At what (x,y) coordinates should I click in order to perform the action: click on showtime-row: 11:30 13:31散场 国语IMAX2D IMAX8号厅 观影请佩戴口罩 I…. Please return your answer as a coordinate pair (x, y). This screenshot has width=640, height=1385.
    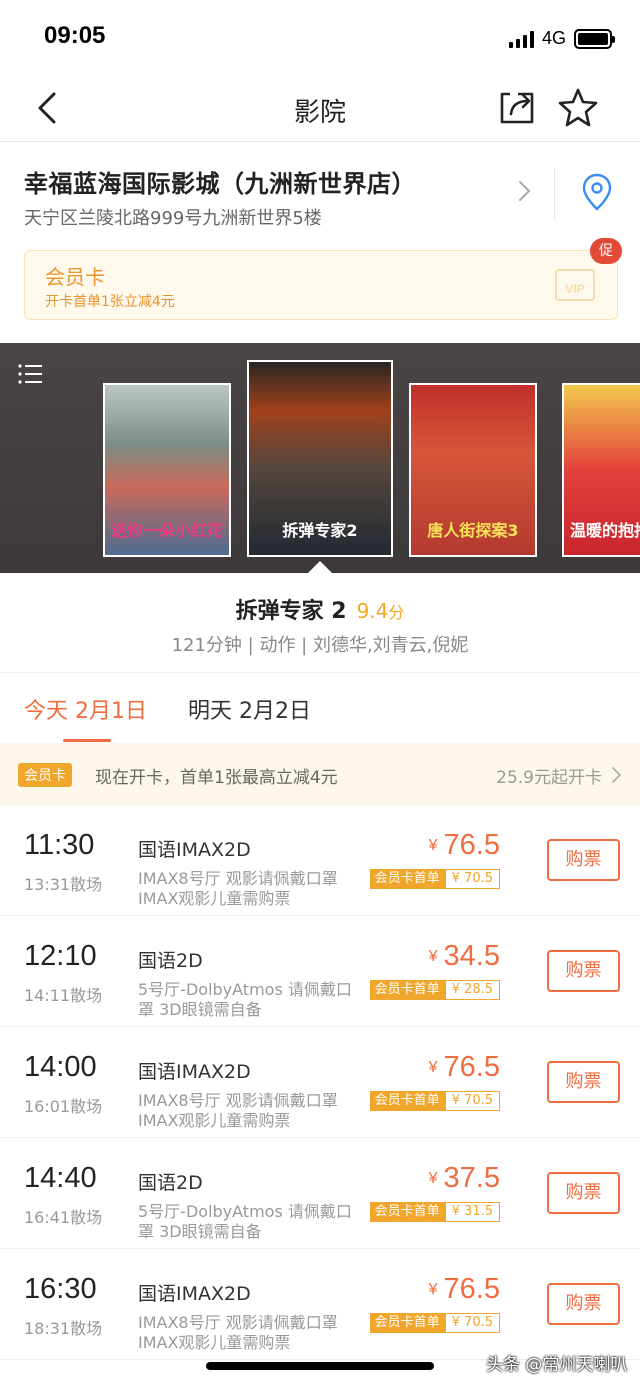
    Looking at the image, I should click on (320, 860).